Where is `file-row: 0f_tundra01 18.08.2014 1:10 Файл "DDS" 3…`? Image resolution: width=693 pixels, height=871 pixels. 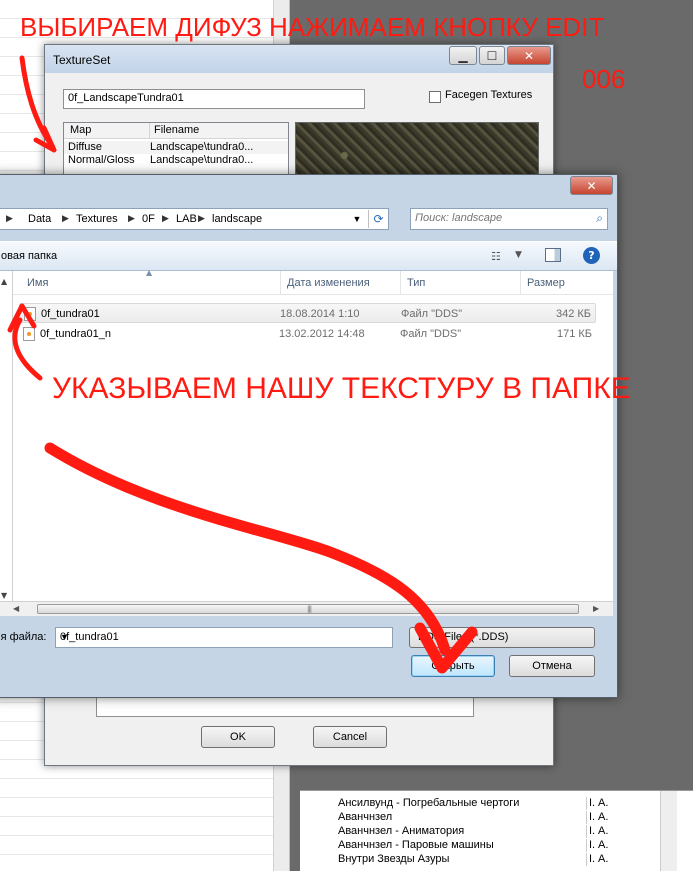
file-row: 0f_tundra01 18.08.2014 1:10 Файл "DDS" 3… is located at coordinates (307, 313).